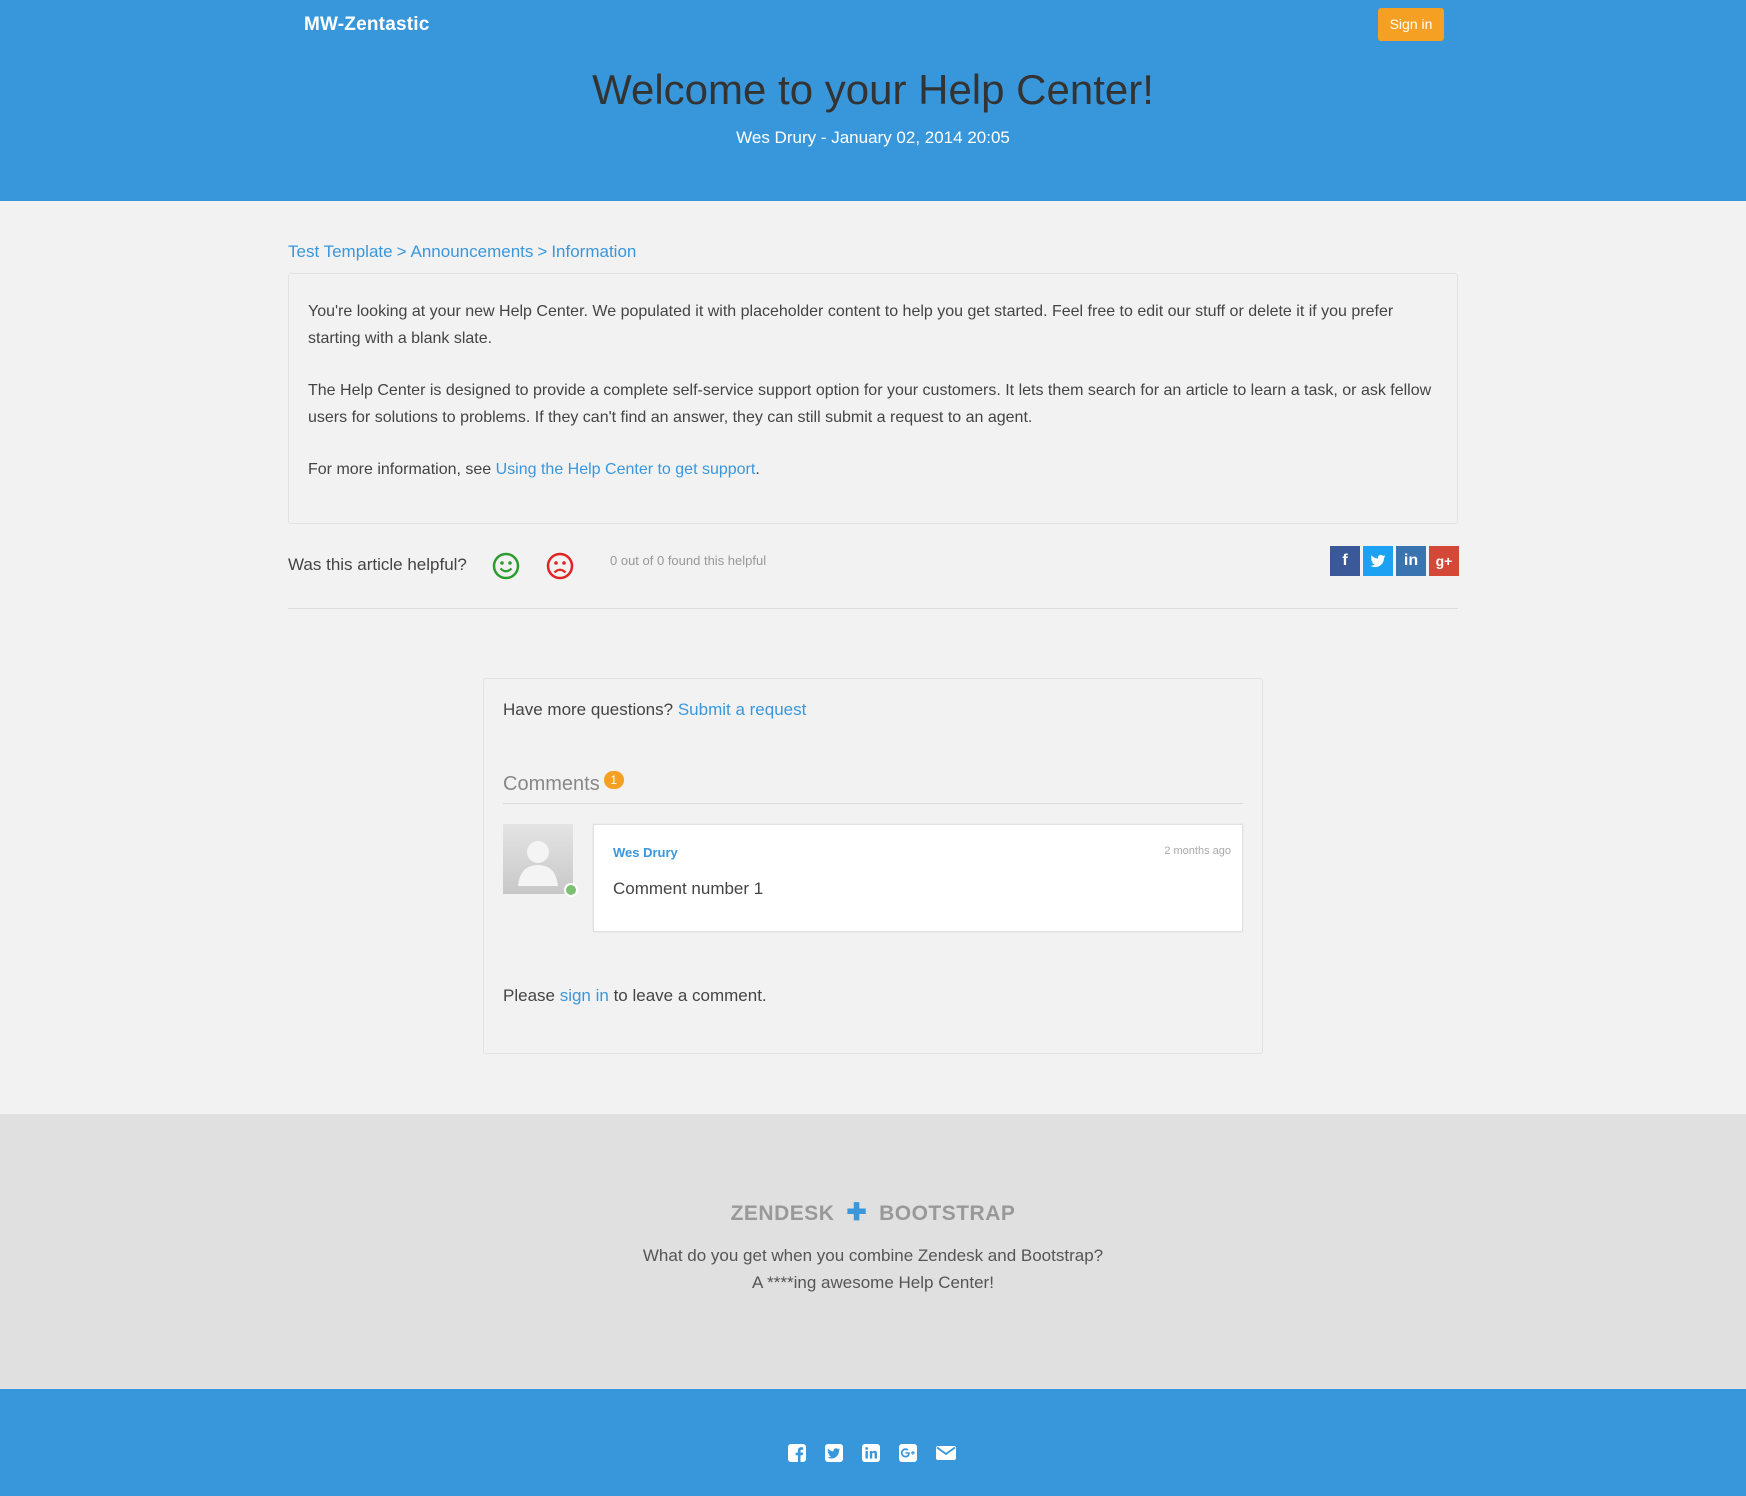 Image resolution: width=1746 pixels, height=1496 pixels. What do you see at coordinates (590, 709) in the screenshot?
I see `more-questions-text: Have more questions?` at bounding box center [590, 709].